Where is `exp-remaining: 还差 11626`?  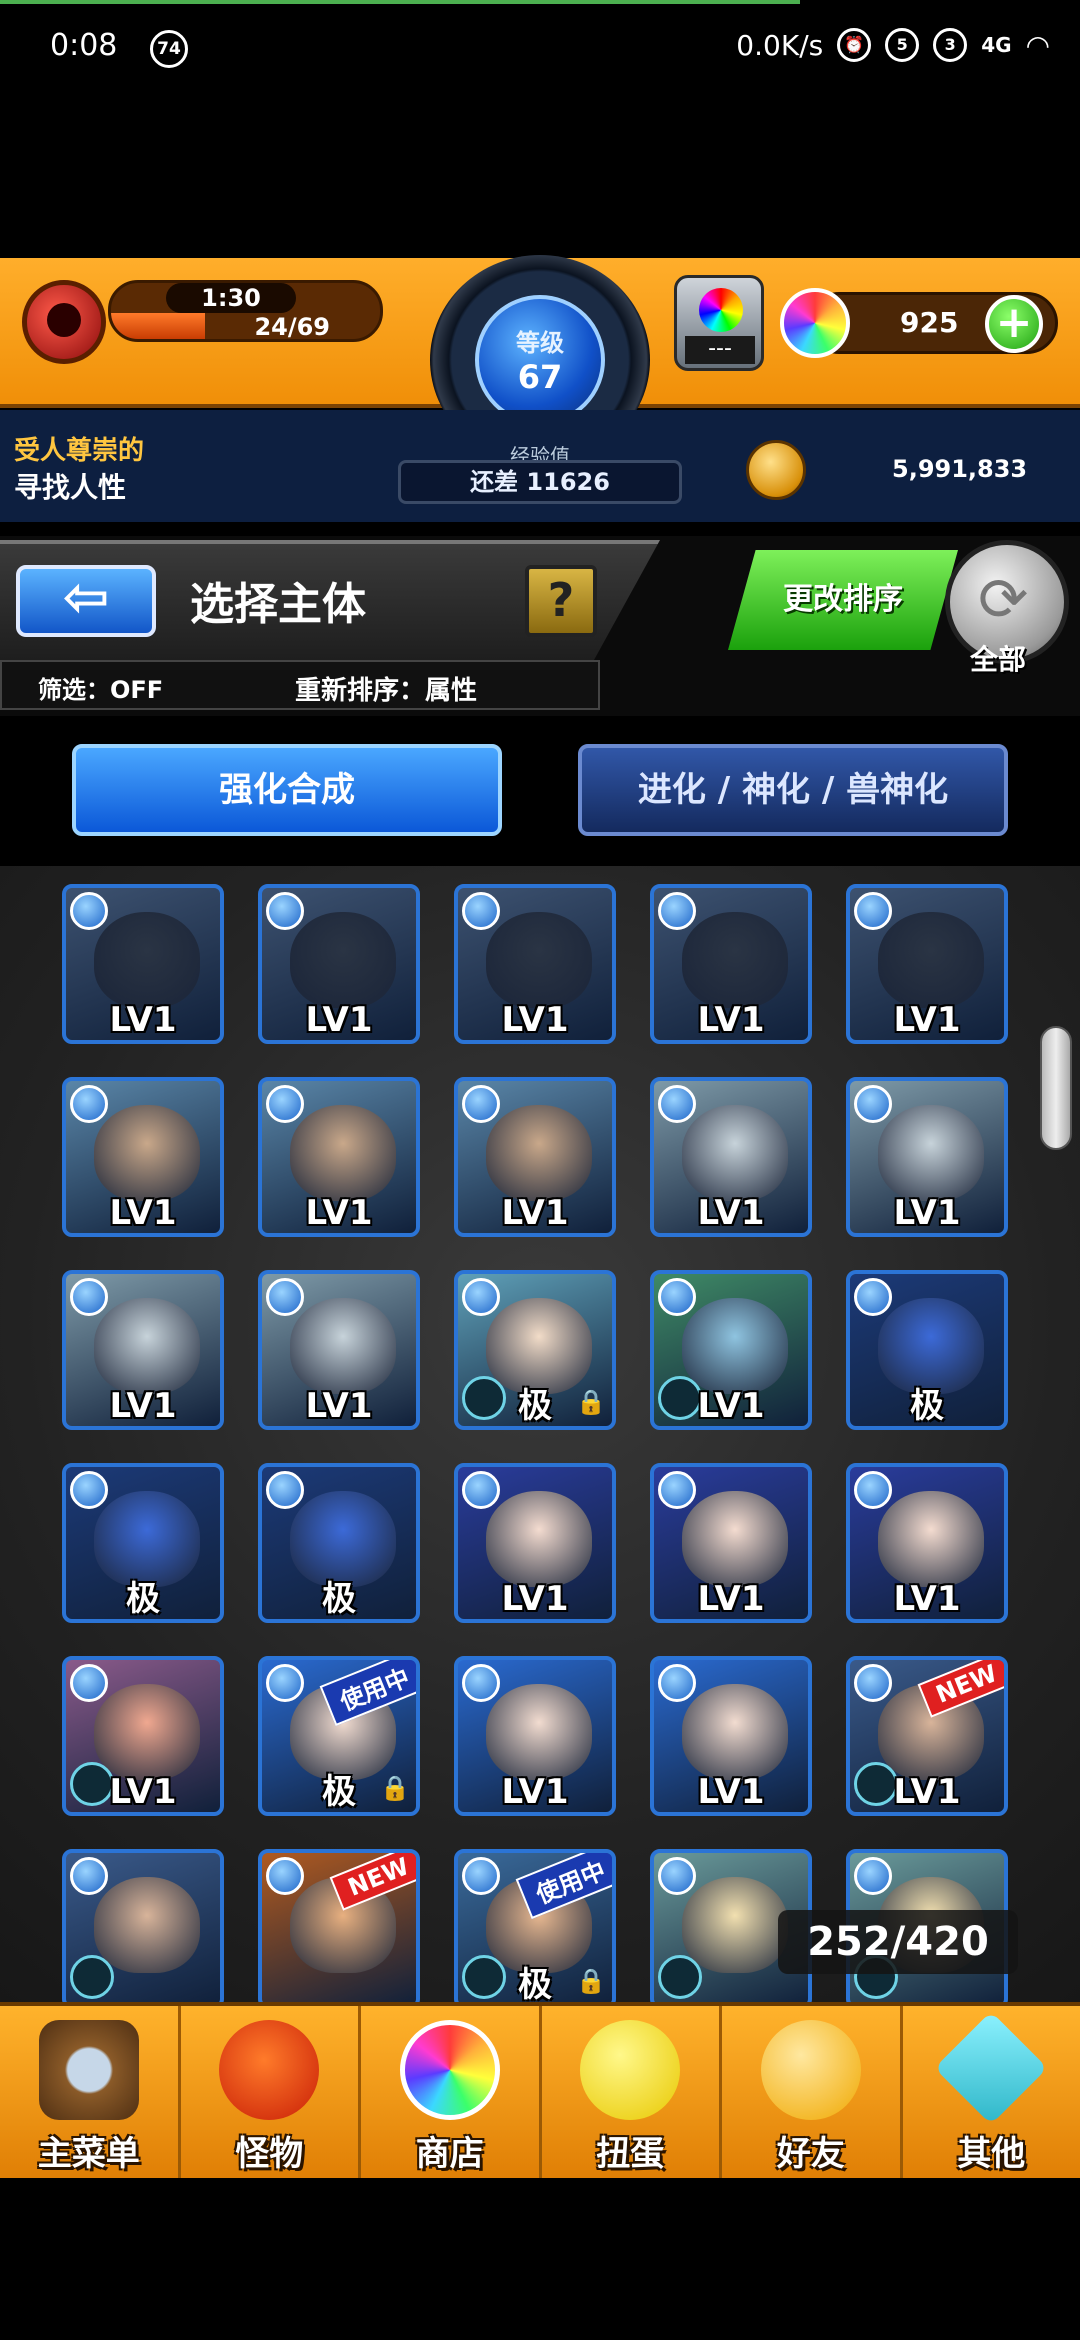
exp-remaining: 还差 11626 is located at coordinates (540, 482).